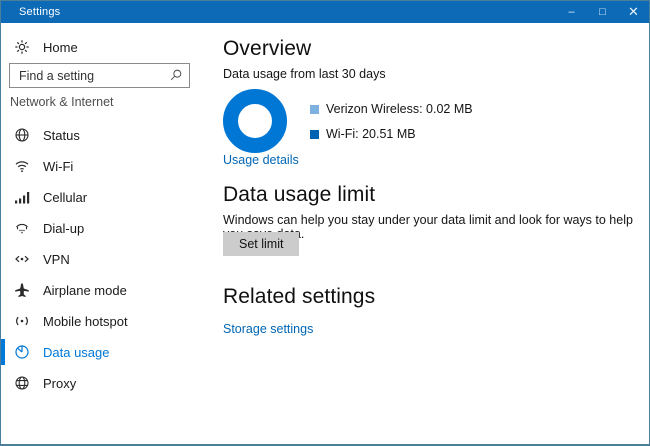 This screenshot has height=446, width=650. What do you see at coordinates (76, 352) in the screenshot?
I see `sidebar-item-label: Data usage` at bounding box center [76, 352].